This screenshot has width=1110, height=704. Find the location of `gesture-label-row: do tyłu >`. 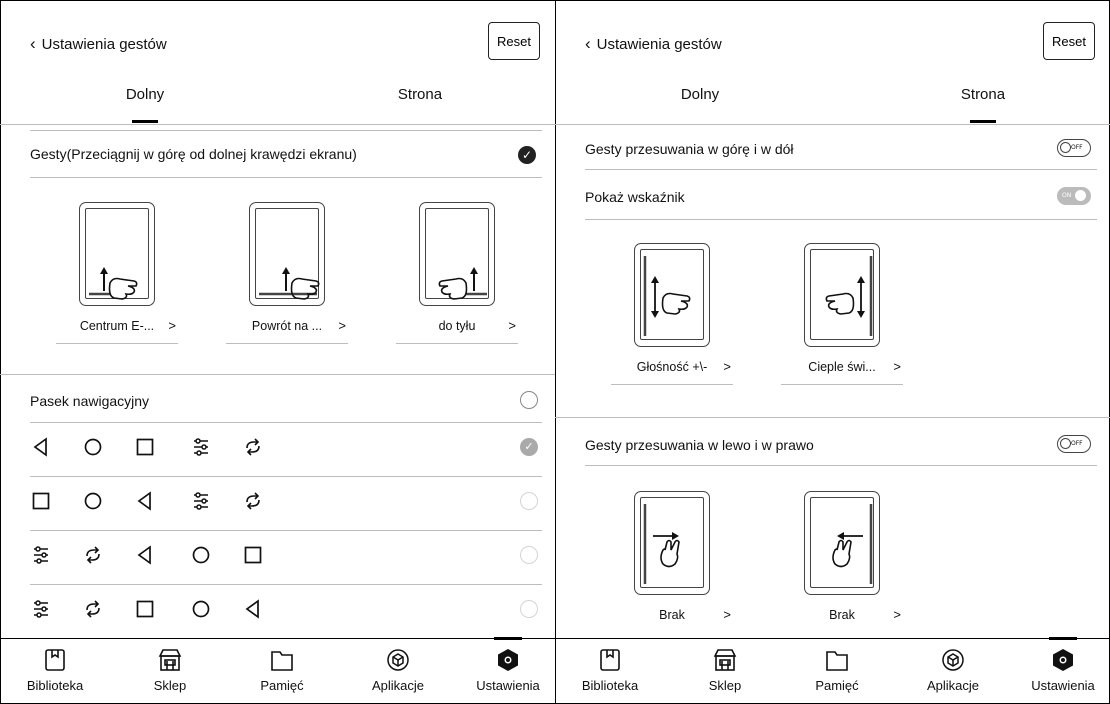

gesture-label-row: do tyłu > is located at coordinates (457, 330).